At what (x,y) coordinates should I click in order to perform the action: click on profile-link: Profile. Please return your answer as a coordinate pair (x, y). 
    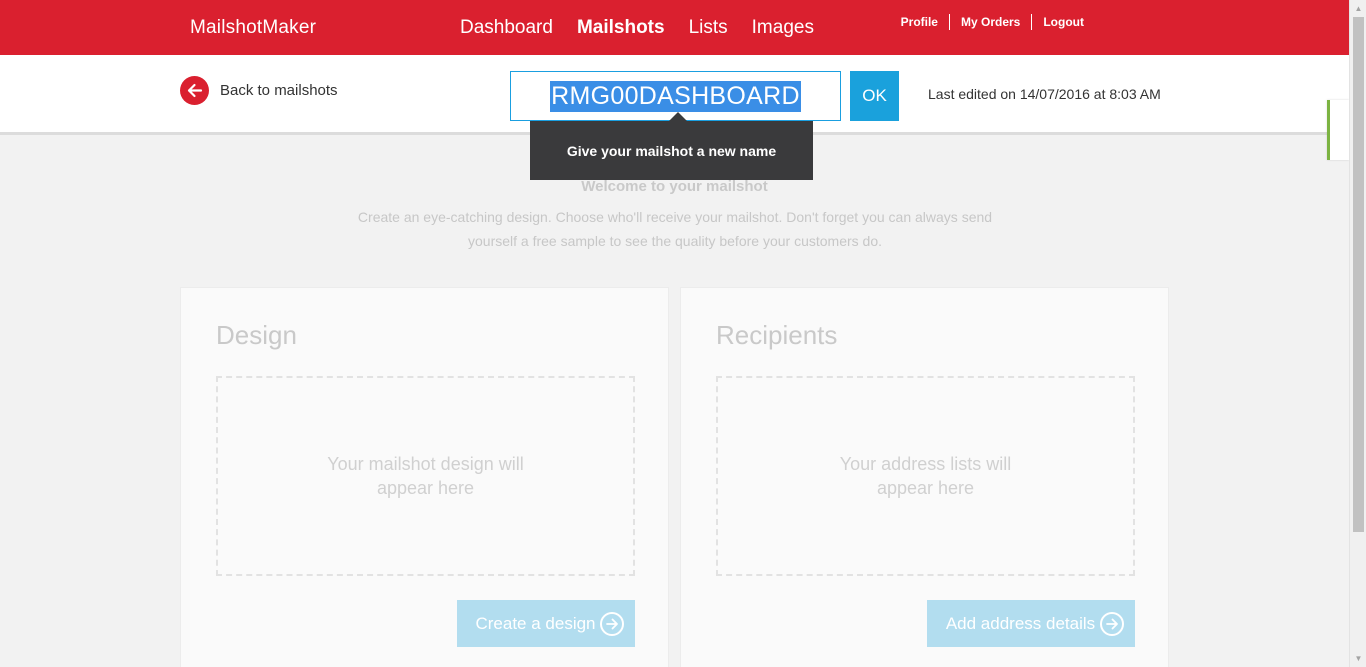
    Looking at the image, I should click on (919, 22).